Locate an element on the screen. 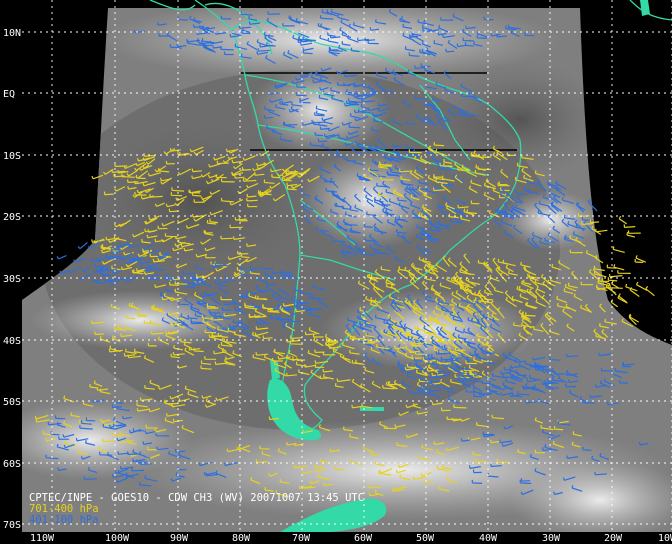  longitude-label: 50W is located at coordinates (425, 538).